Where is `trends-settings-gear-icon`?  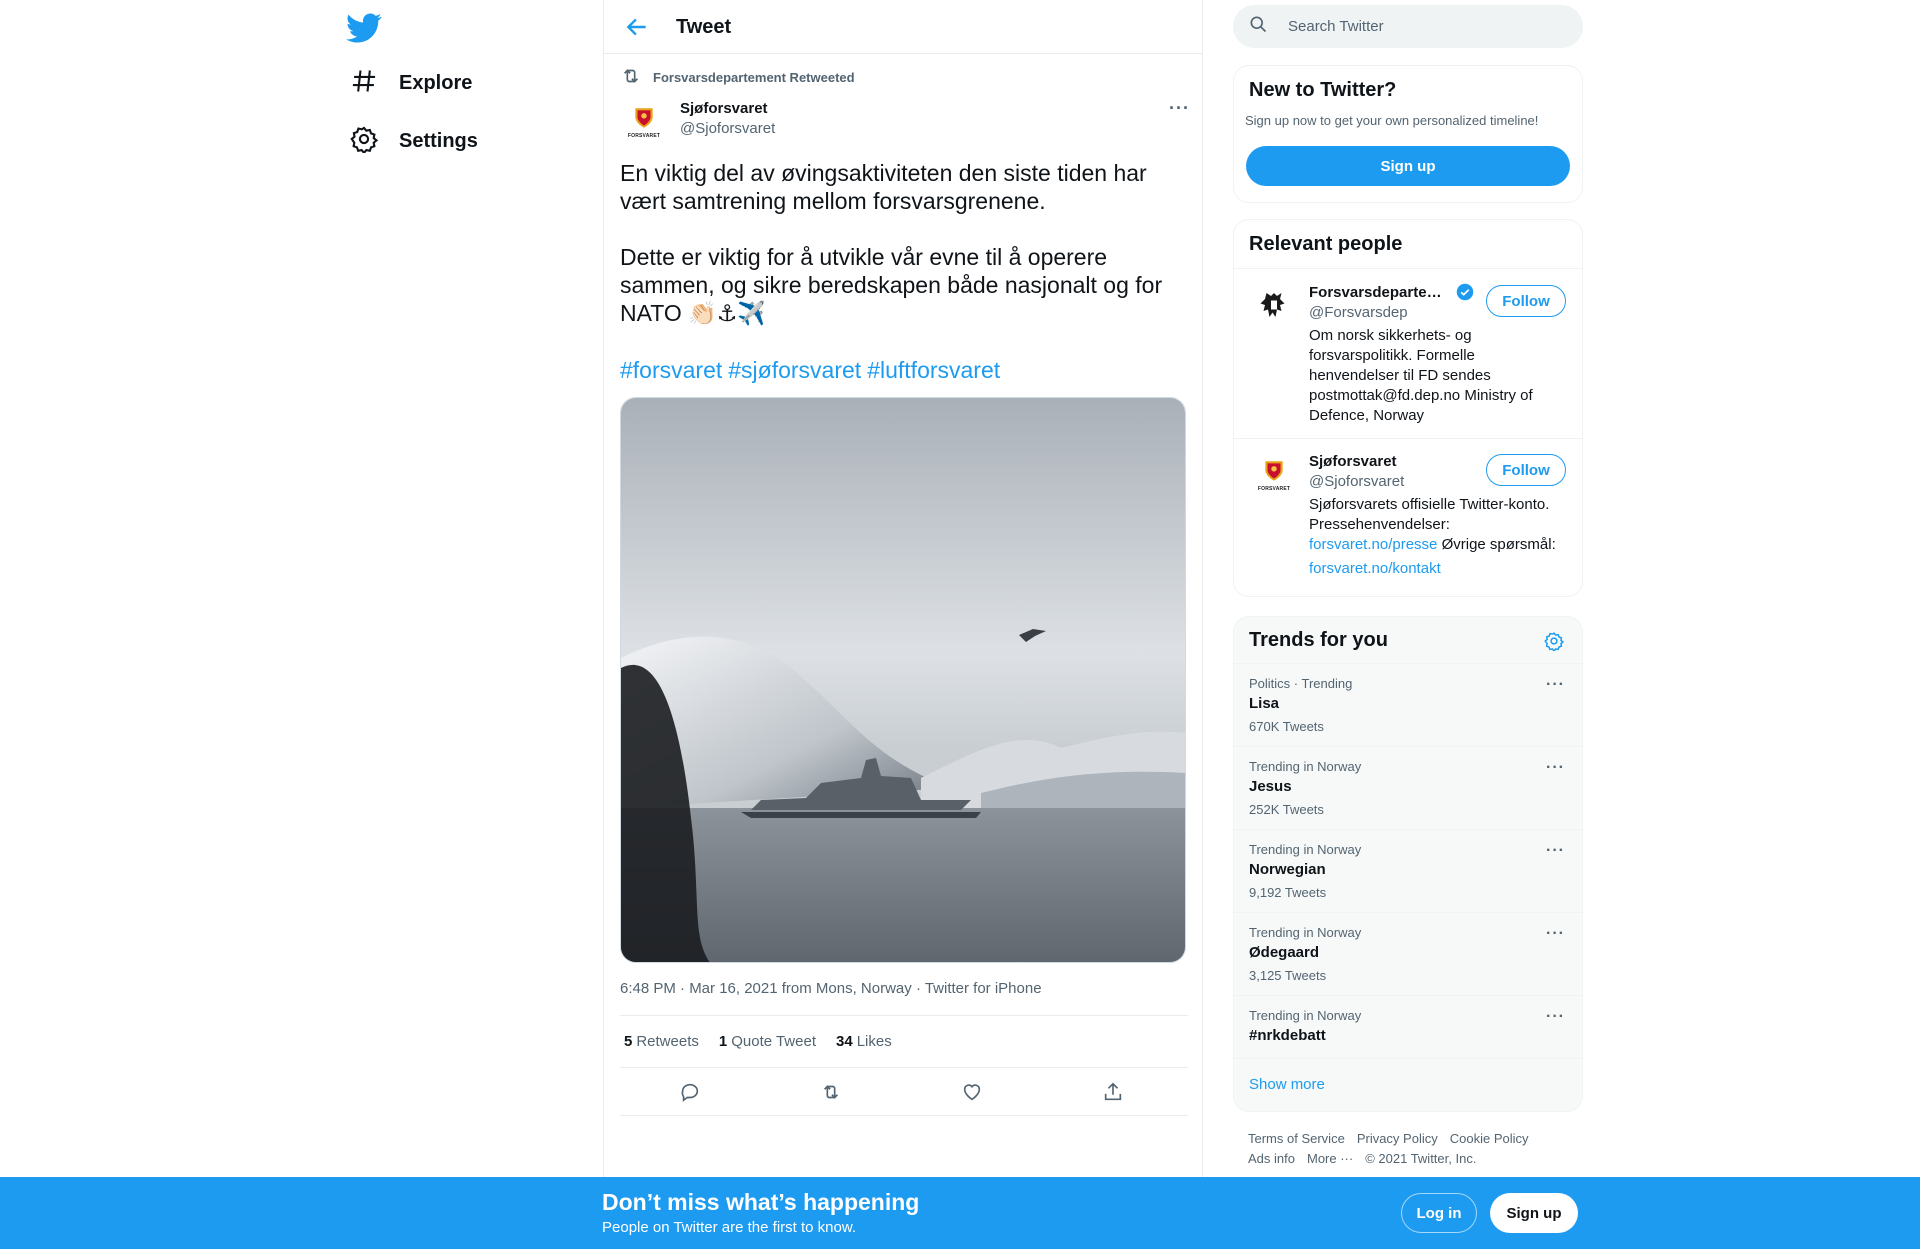
trends-settings-gear-icon is located at coordinates (1554, 642).